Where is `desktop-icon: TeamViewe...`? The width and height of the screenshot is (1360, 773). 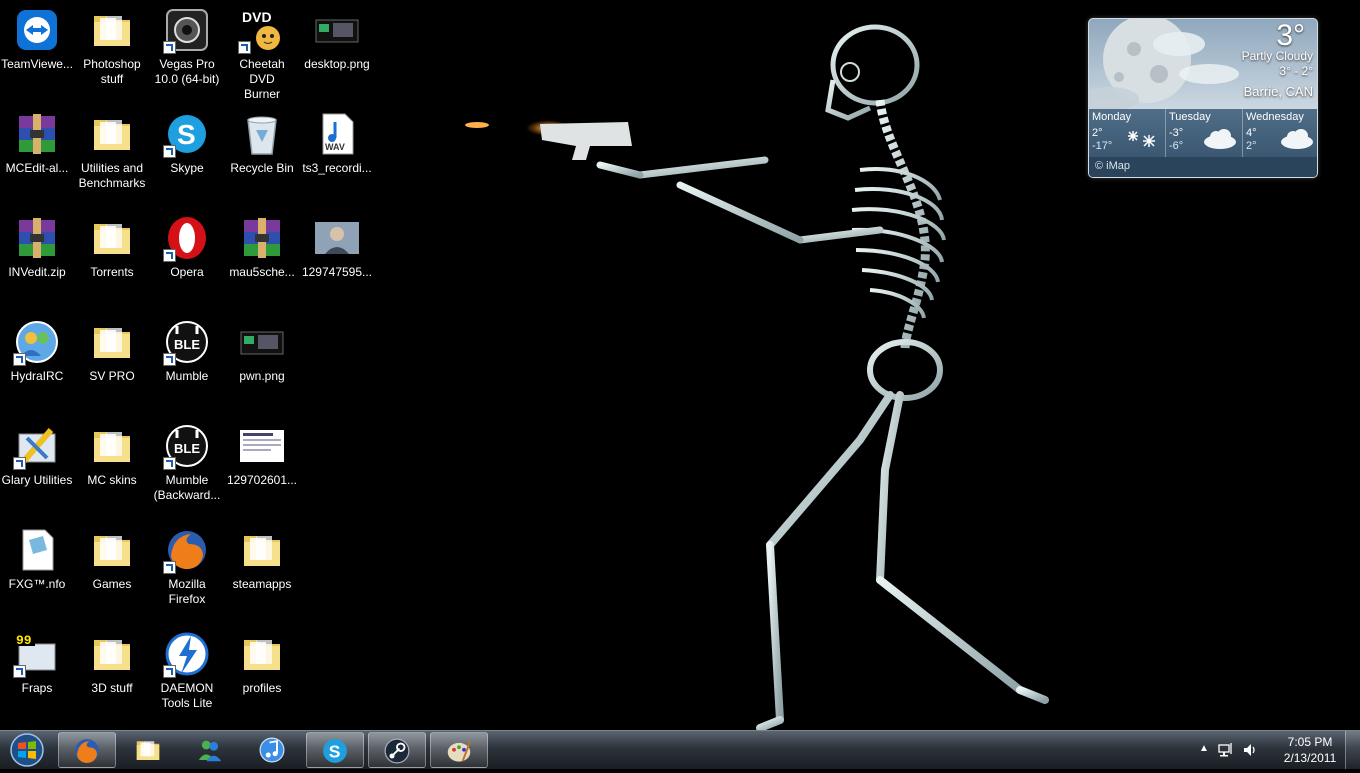 desktop-icon: TeamViewe... is located at coordinates (37, 50).